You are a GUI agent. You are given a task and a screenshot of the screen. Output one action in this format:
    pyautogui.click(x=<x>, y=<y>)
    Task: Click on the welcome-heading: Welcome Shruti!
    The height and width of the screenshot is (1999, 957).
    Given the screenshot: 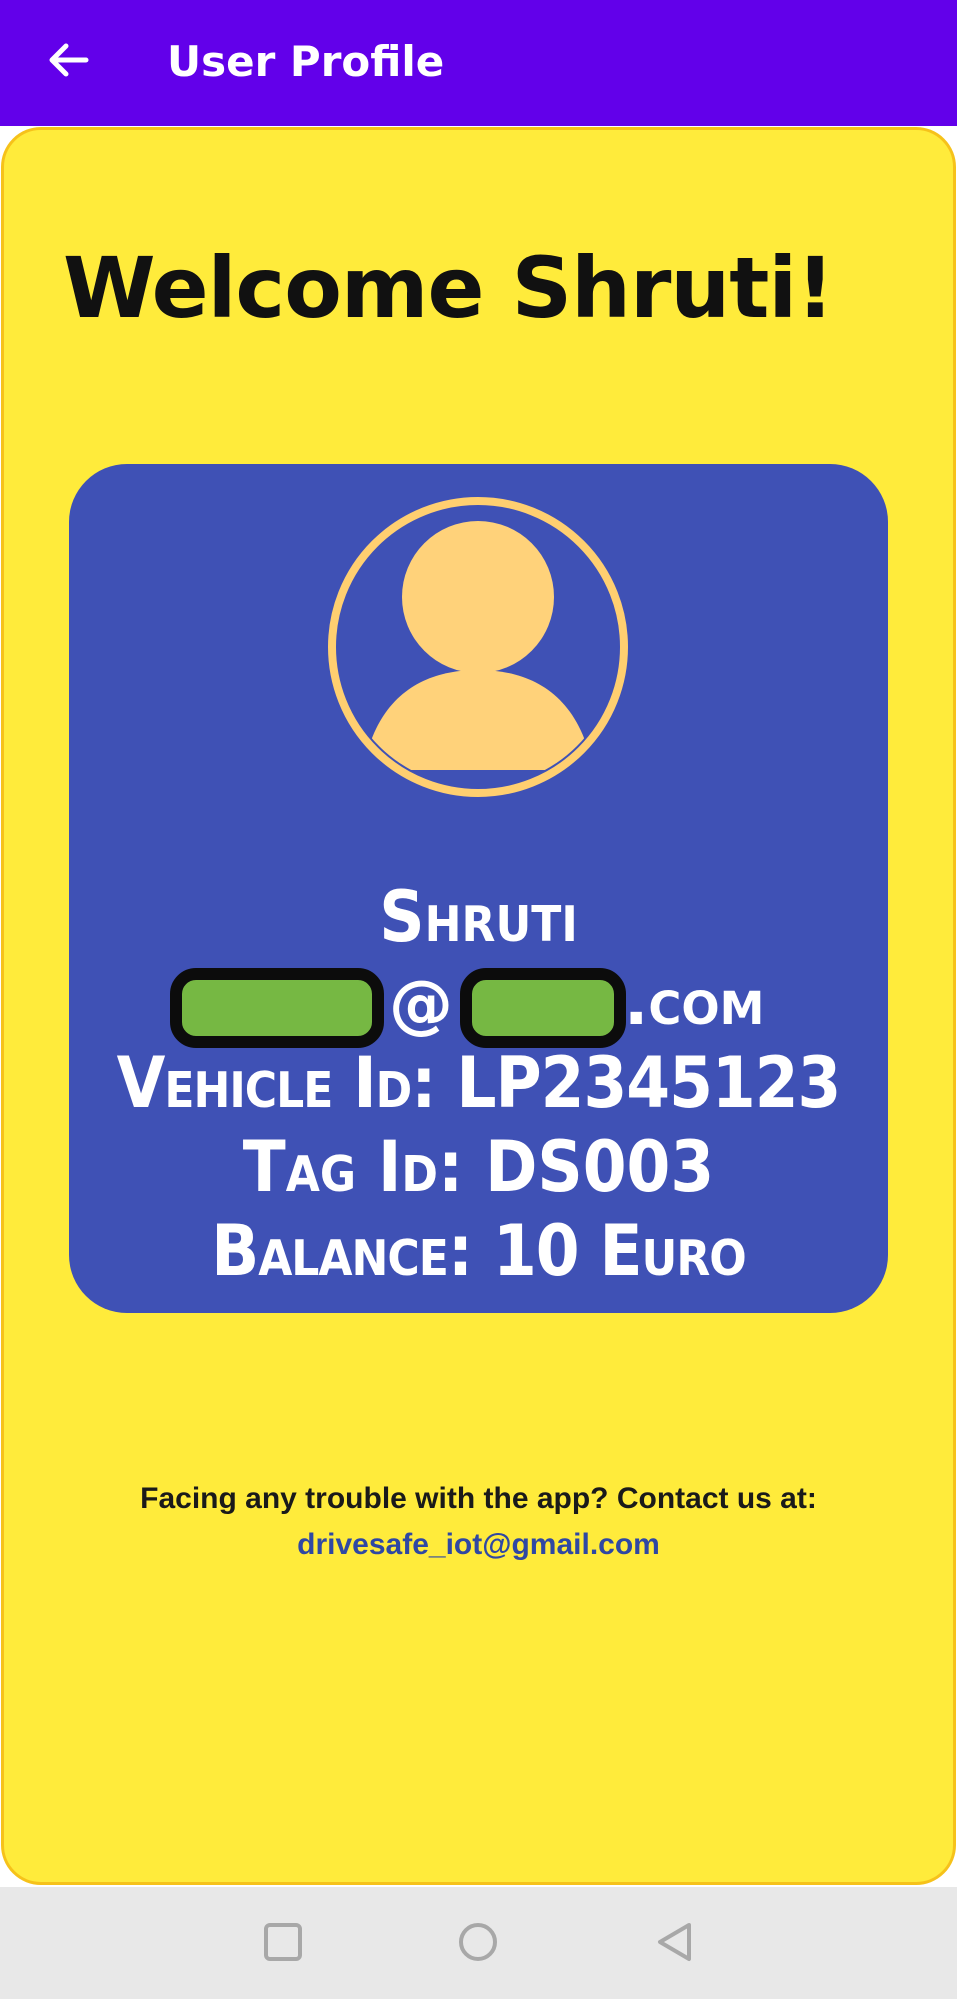 What is the action you would take?
    pyautogui.click(x=448, y=288)
    